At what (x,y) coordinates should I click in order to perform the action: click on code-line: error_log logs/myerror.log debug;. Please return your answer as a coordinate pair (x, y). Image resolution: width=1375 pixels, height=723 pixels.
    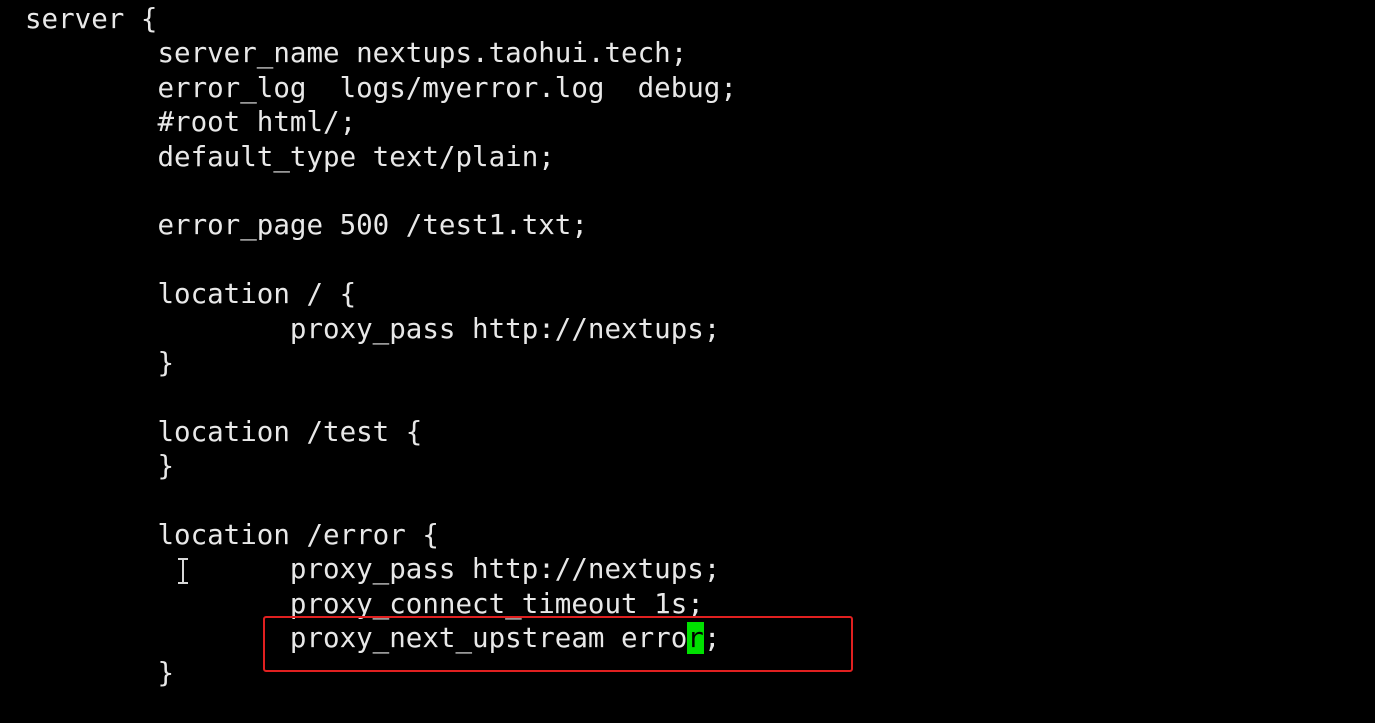
    Looking at the image, I should click on (381, 87).